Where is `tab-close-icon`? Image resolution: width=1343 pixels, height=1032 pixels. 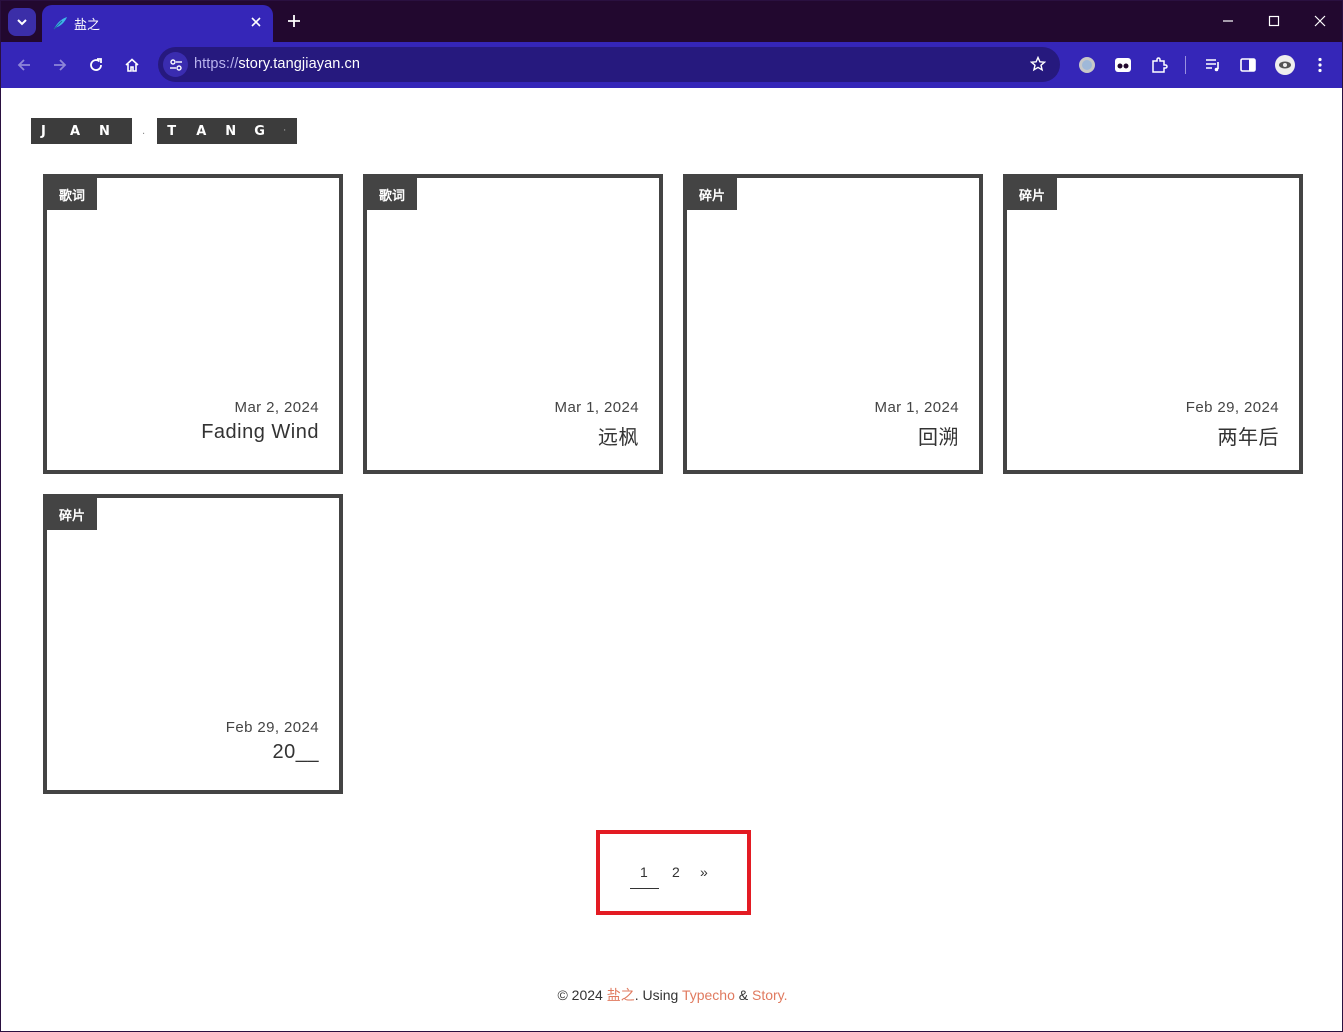
tab-close-icon is located at coordinates (256, 22).